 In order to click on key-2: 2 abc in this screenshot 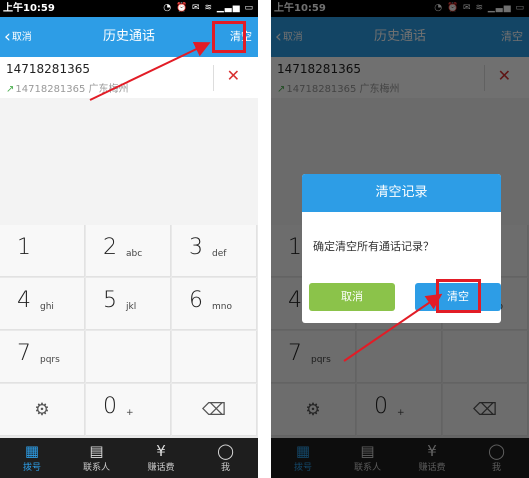, I will do `click(128, 251)`.